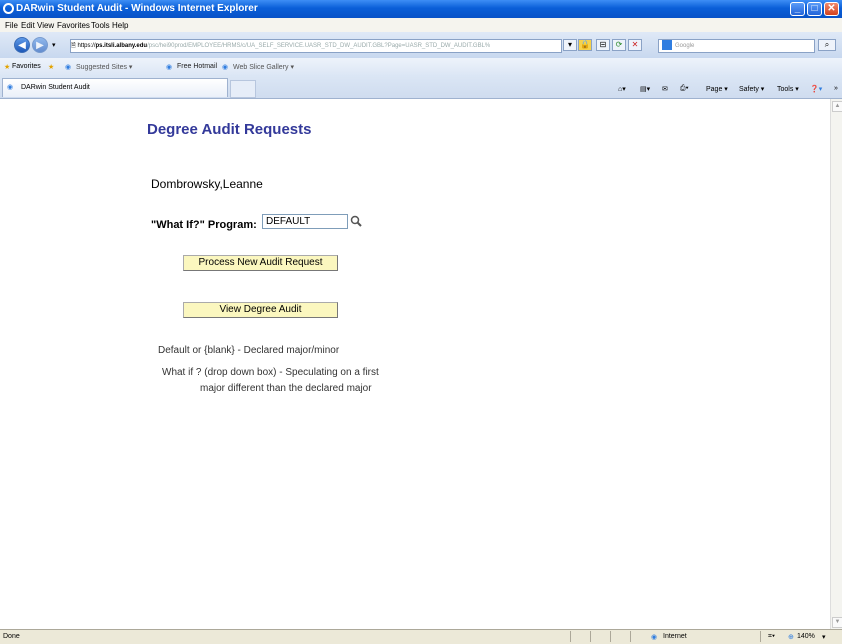 The height and width of the screenshot is (644, 842). Describe the element at coordinates (603, 45) in the screenshot. I see `compatibility-icon: ⊟` at that location.